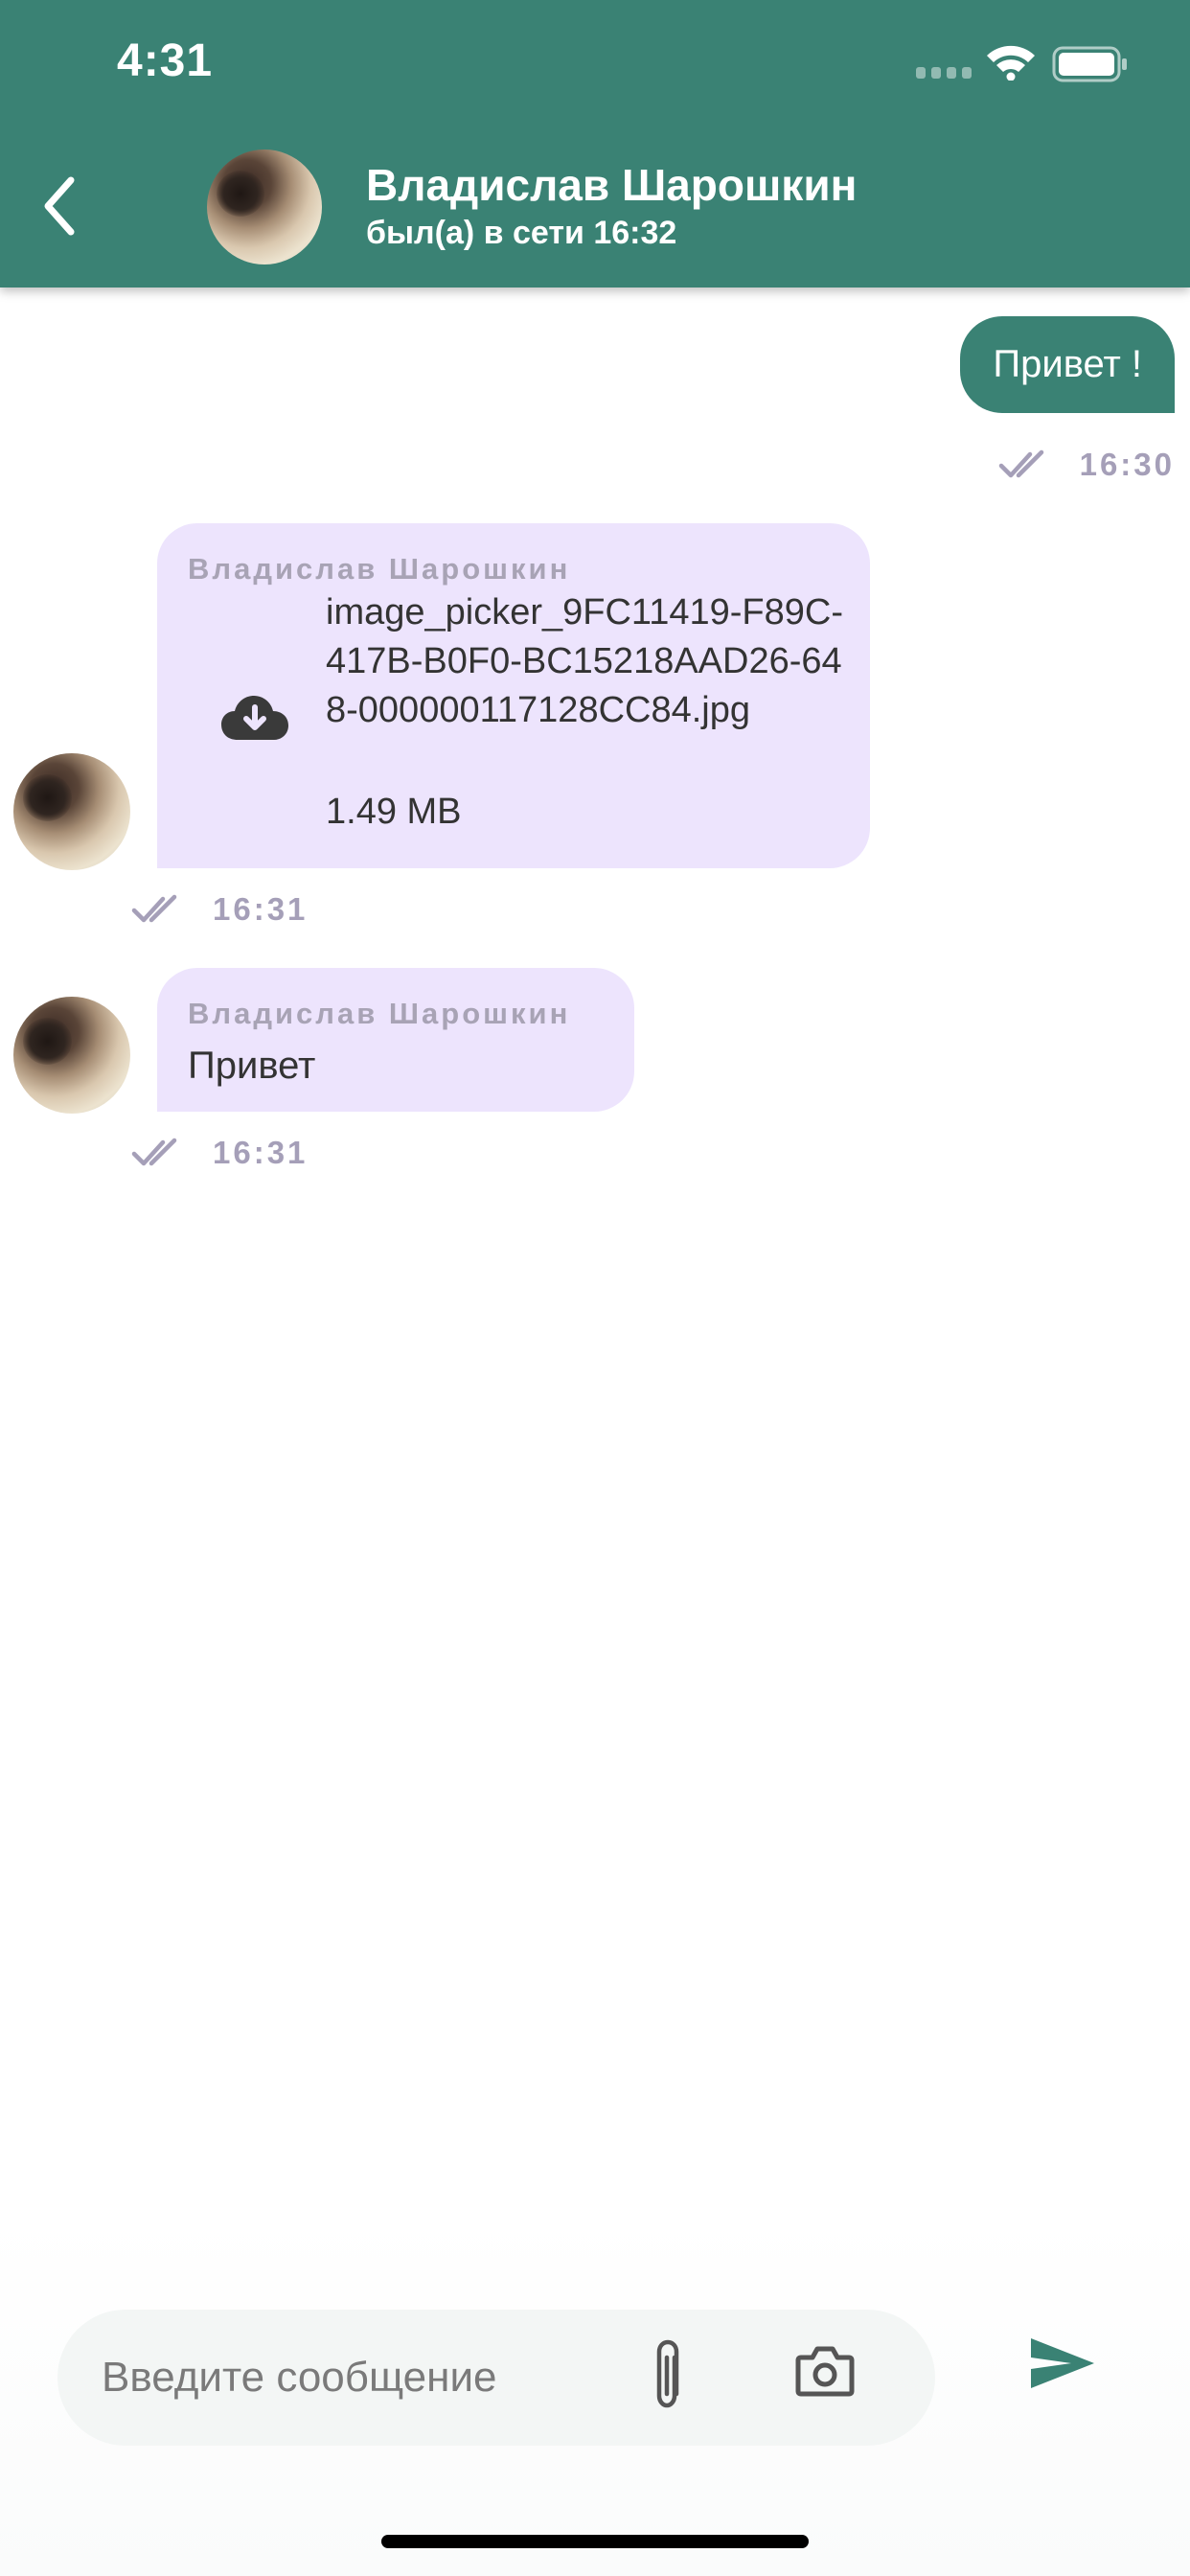 The height and width of the screenshot is (2576, 1190). Describe the element at coordinates (264, 207) in the screenshot. I see `contact-avatar` at that location.